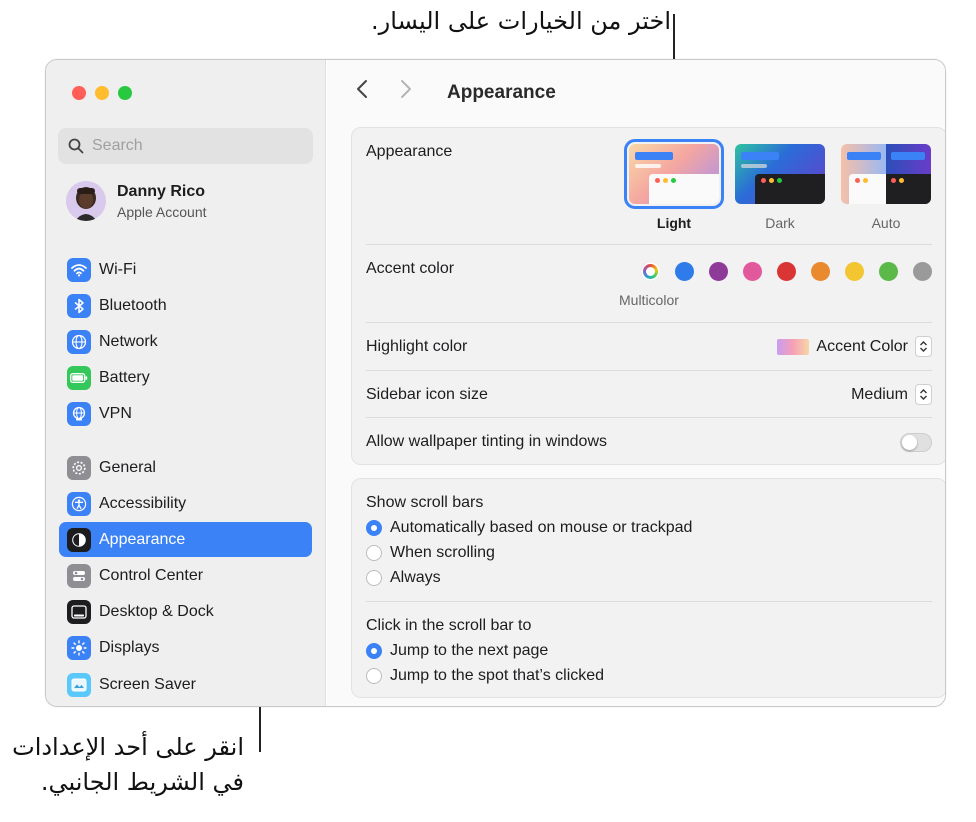 The image size is (976, 822). Describe the element at coordinates (449, 625) in the screenshot. I see `click-scroll-bar-label: Click in the scroll bar to` at that location.